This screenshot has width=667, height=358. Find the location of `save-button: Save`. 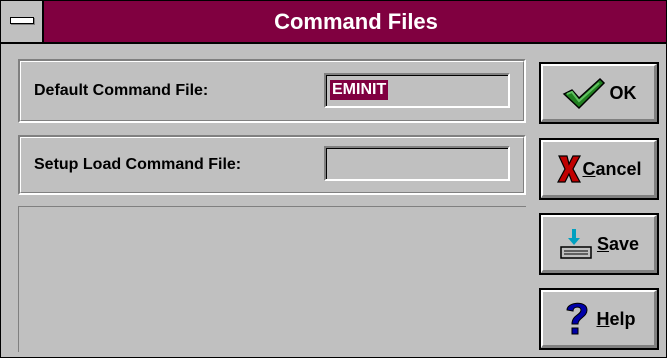

save-button: Save is located at coordinates (599, 244).